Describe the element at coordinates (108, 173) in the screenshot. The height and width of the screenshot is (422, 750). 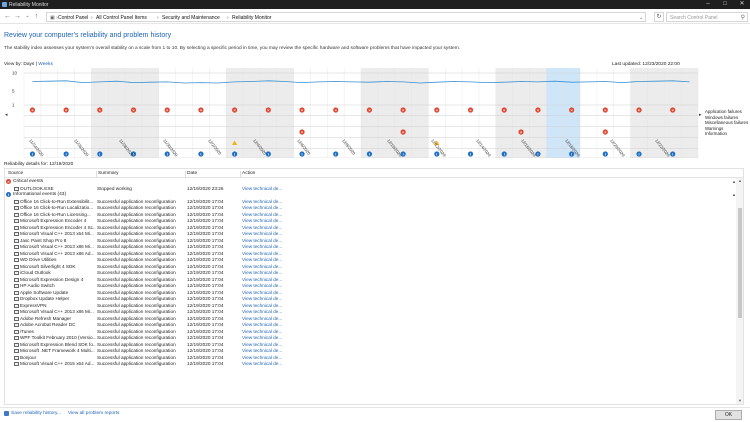
I see `column-summary: Summary` at that location.